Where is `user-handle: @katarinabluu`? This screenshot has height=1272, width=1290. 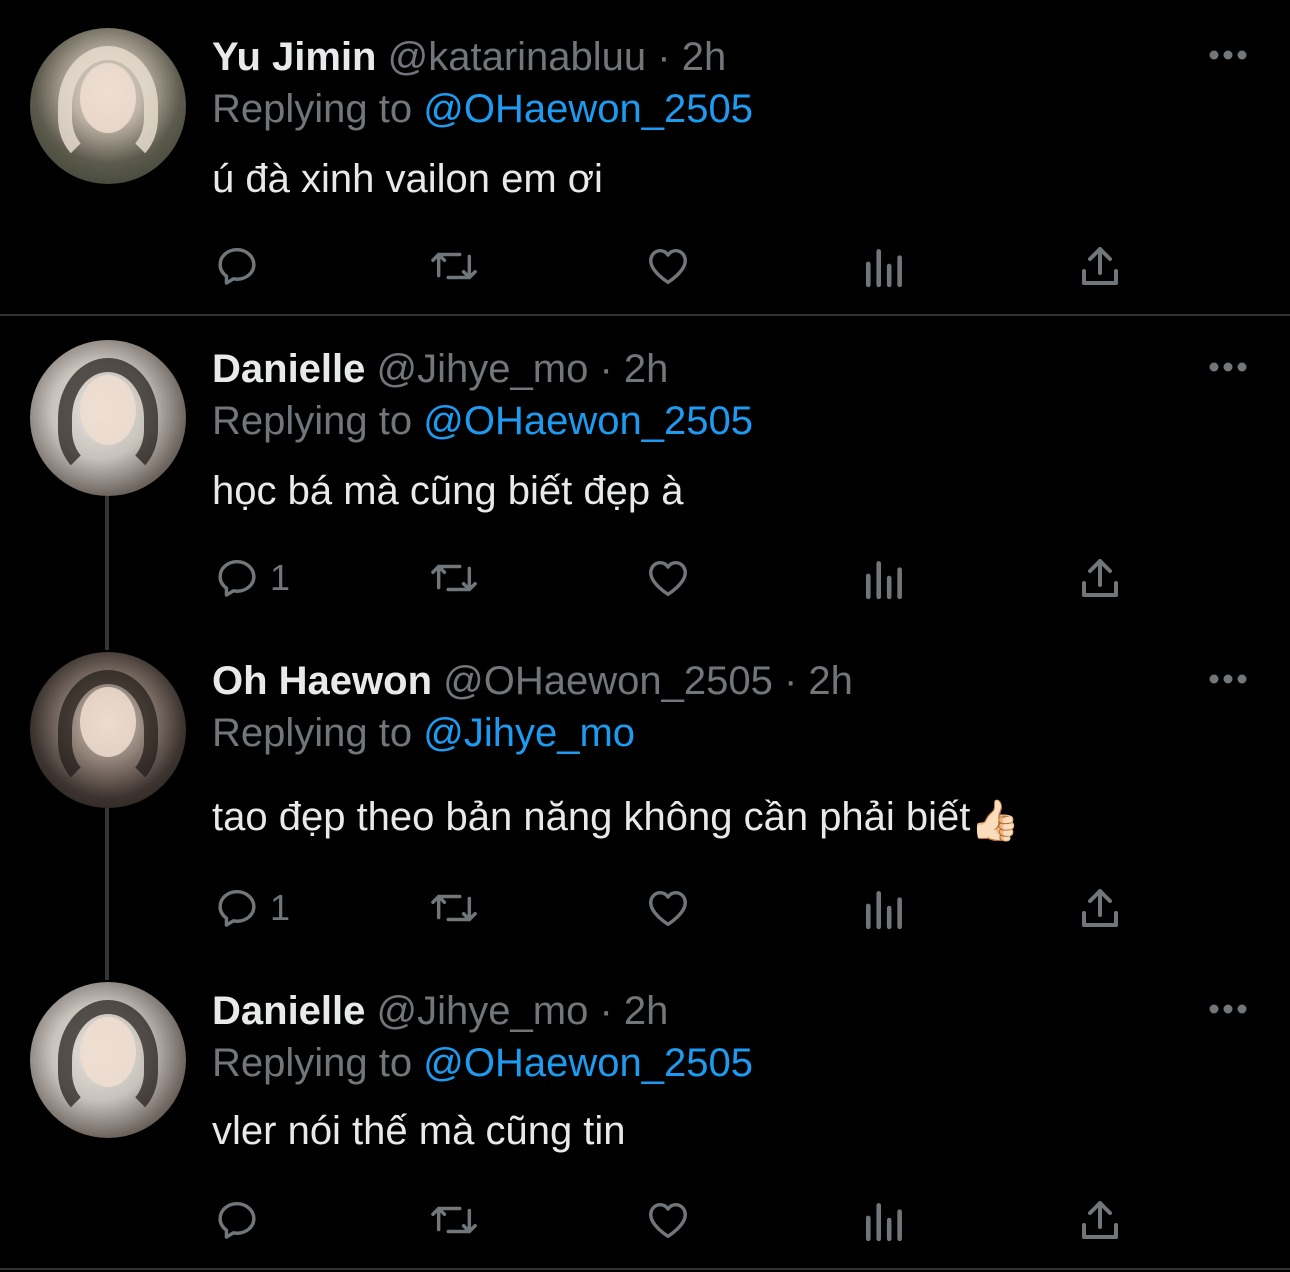
user-handle: @katarinabluu is located at coordinates (517, 57).